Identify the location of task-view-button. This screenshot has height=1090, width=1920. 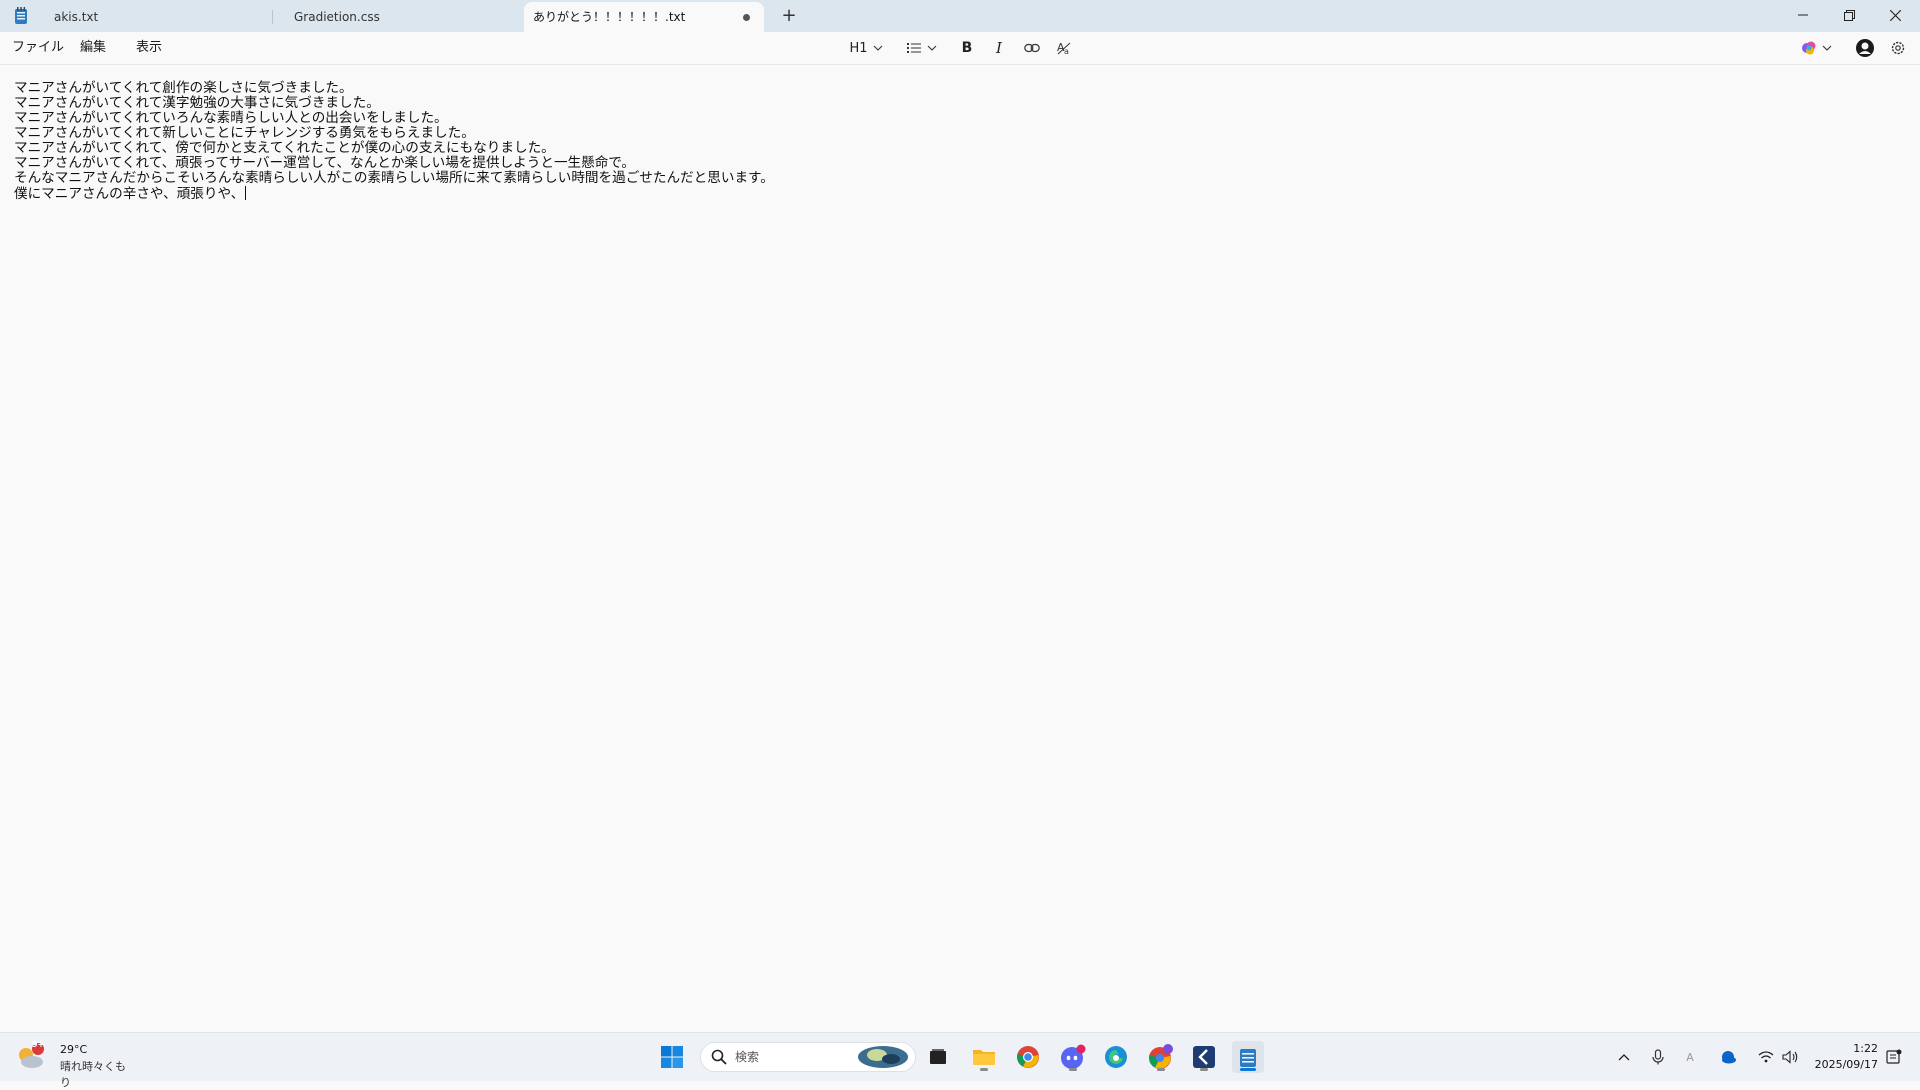
(938, 1057).